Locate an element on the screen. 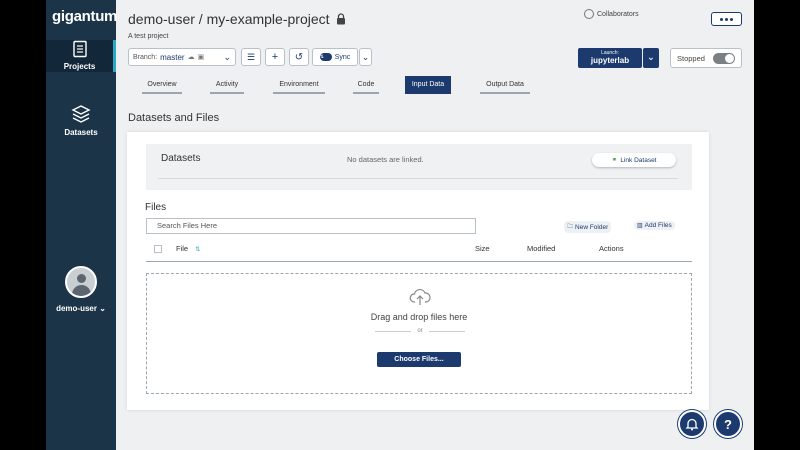 The height and width of the screenshot is (450, 800). projects-icon is located at coordinates (79, 49).